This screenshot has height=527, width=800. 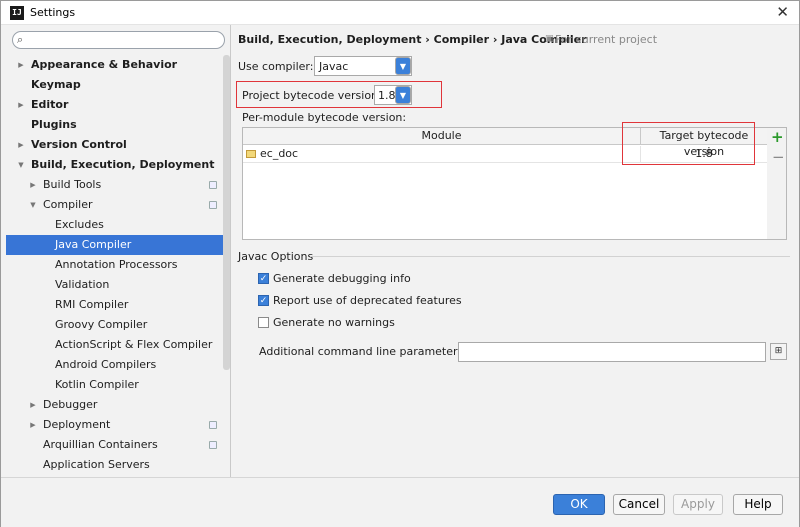 I want to click on folder-icon, so click(x=251, y=154).